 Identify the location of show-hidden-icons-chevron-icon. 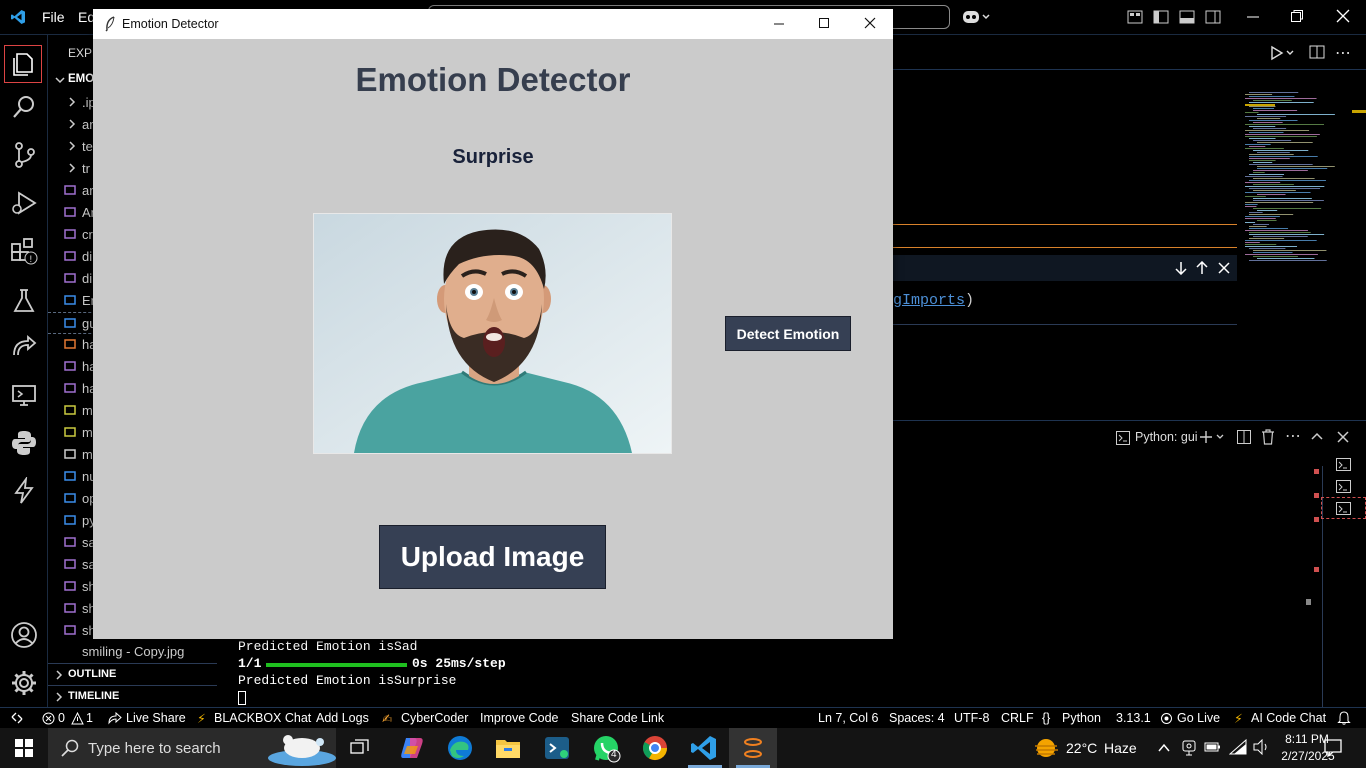
(1164, 748).